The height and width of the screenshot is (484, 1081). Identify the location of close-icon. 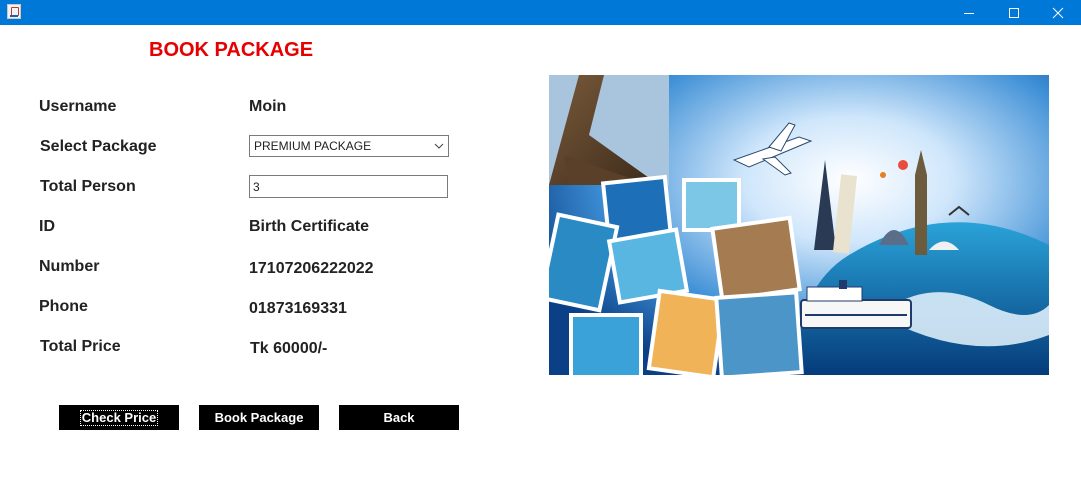
(1058, 12).